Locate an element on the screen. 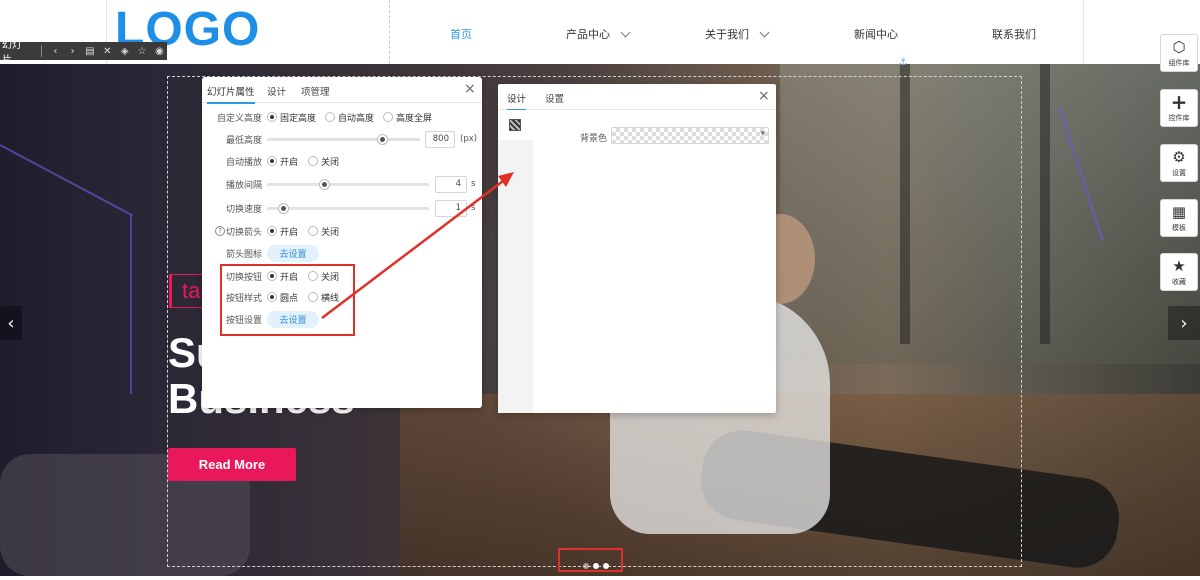 The width and height of the screenshot is (1200, 580). radio-auto-height: 自动高度 is located at coordinates (349, 117).